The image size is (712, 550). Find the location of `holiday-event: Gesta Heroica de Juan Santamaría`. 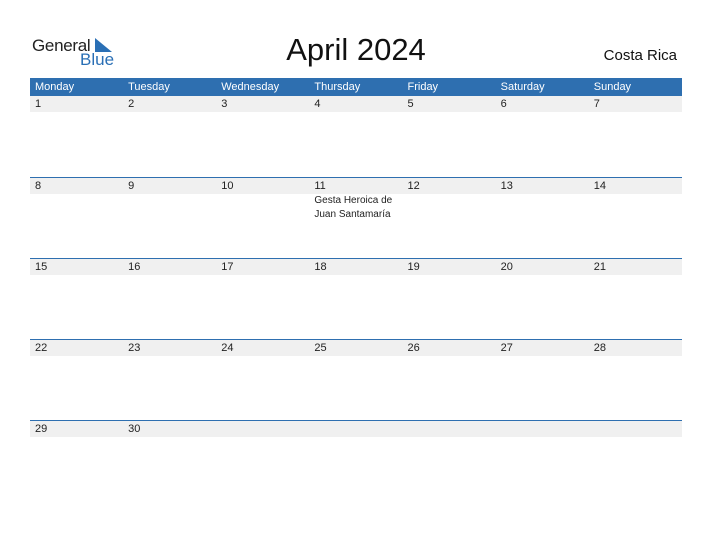

holiday-event: Gesta Heroica de Juan Santamaría is located at coordinates (353, 207).